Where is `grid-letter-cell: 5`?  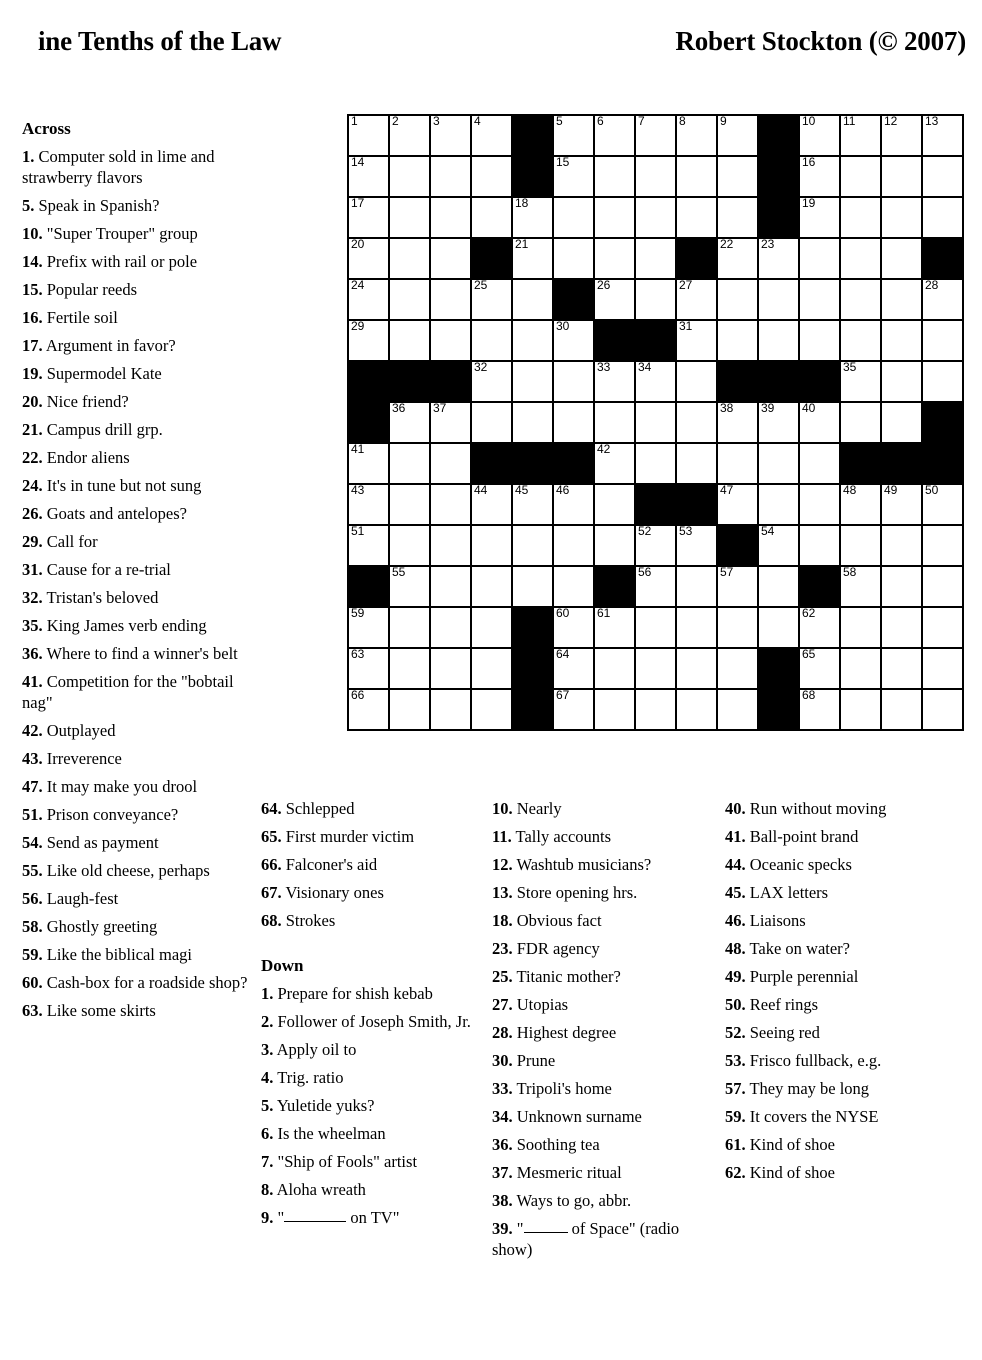
grid-letter-cell: 5 is located at coordinates (573, 135).